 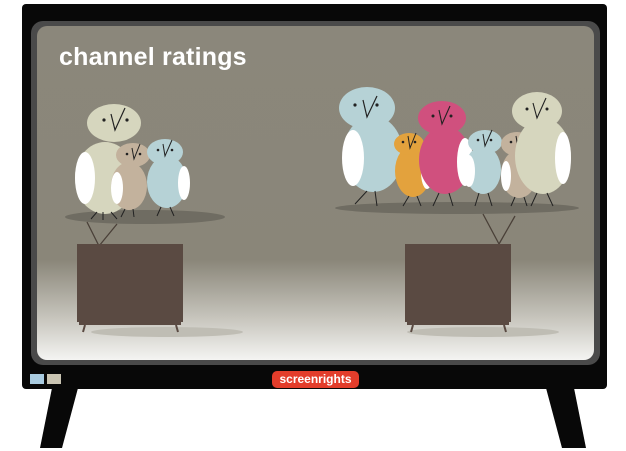 I want to click on brand-badge: screenrights, so click(x=315, y=379).